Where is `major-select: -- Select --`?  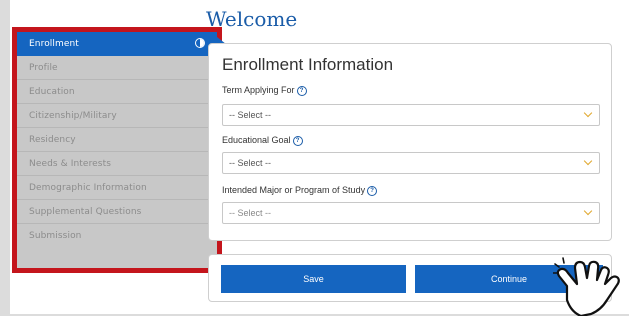 major-select: -- Select -- is located at coordinates (411, 213).